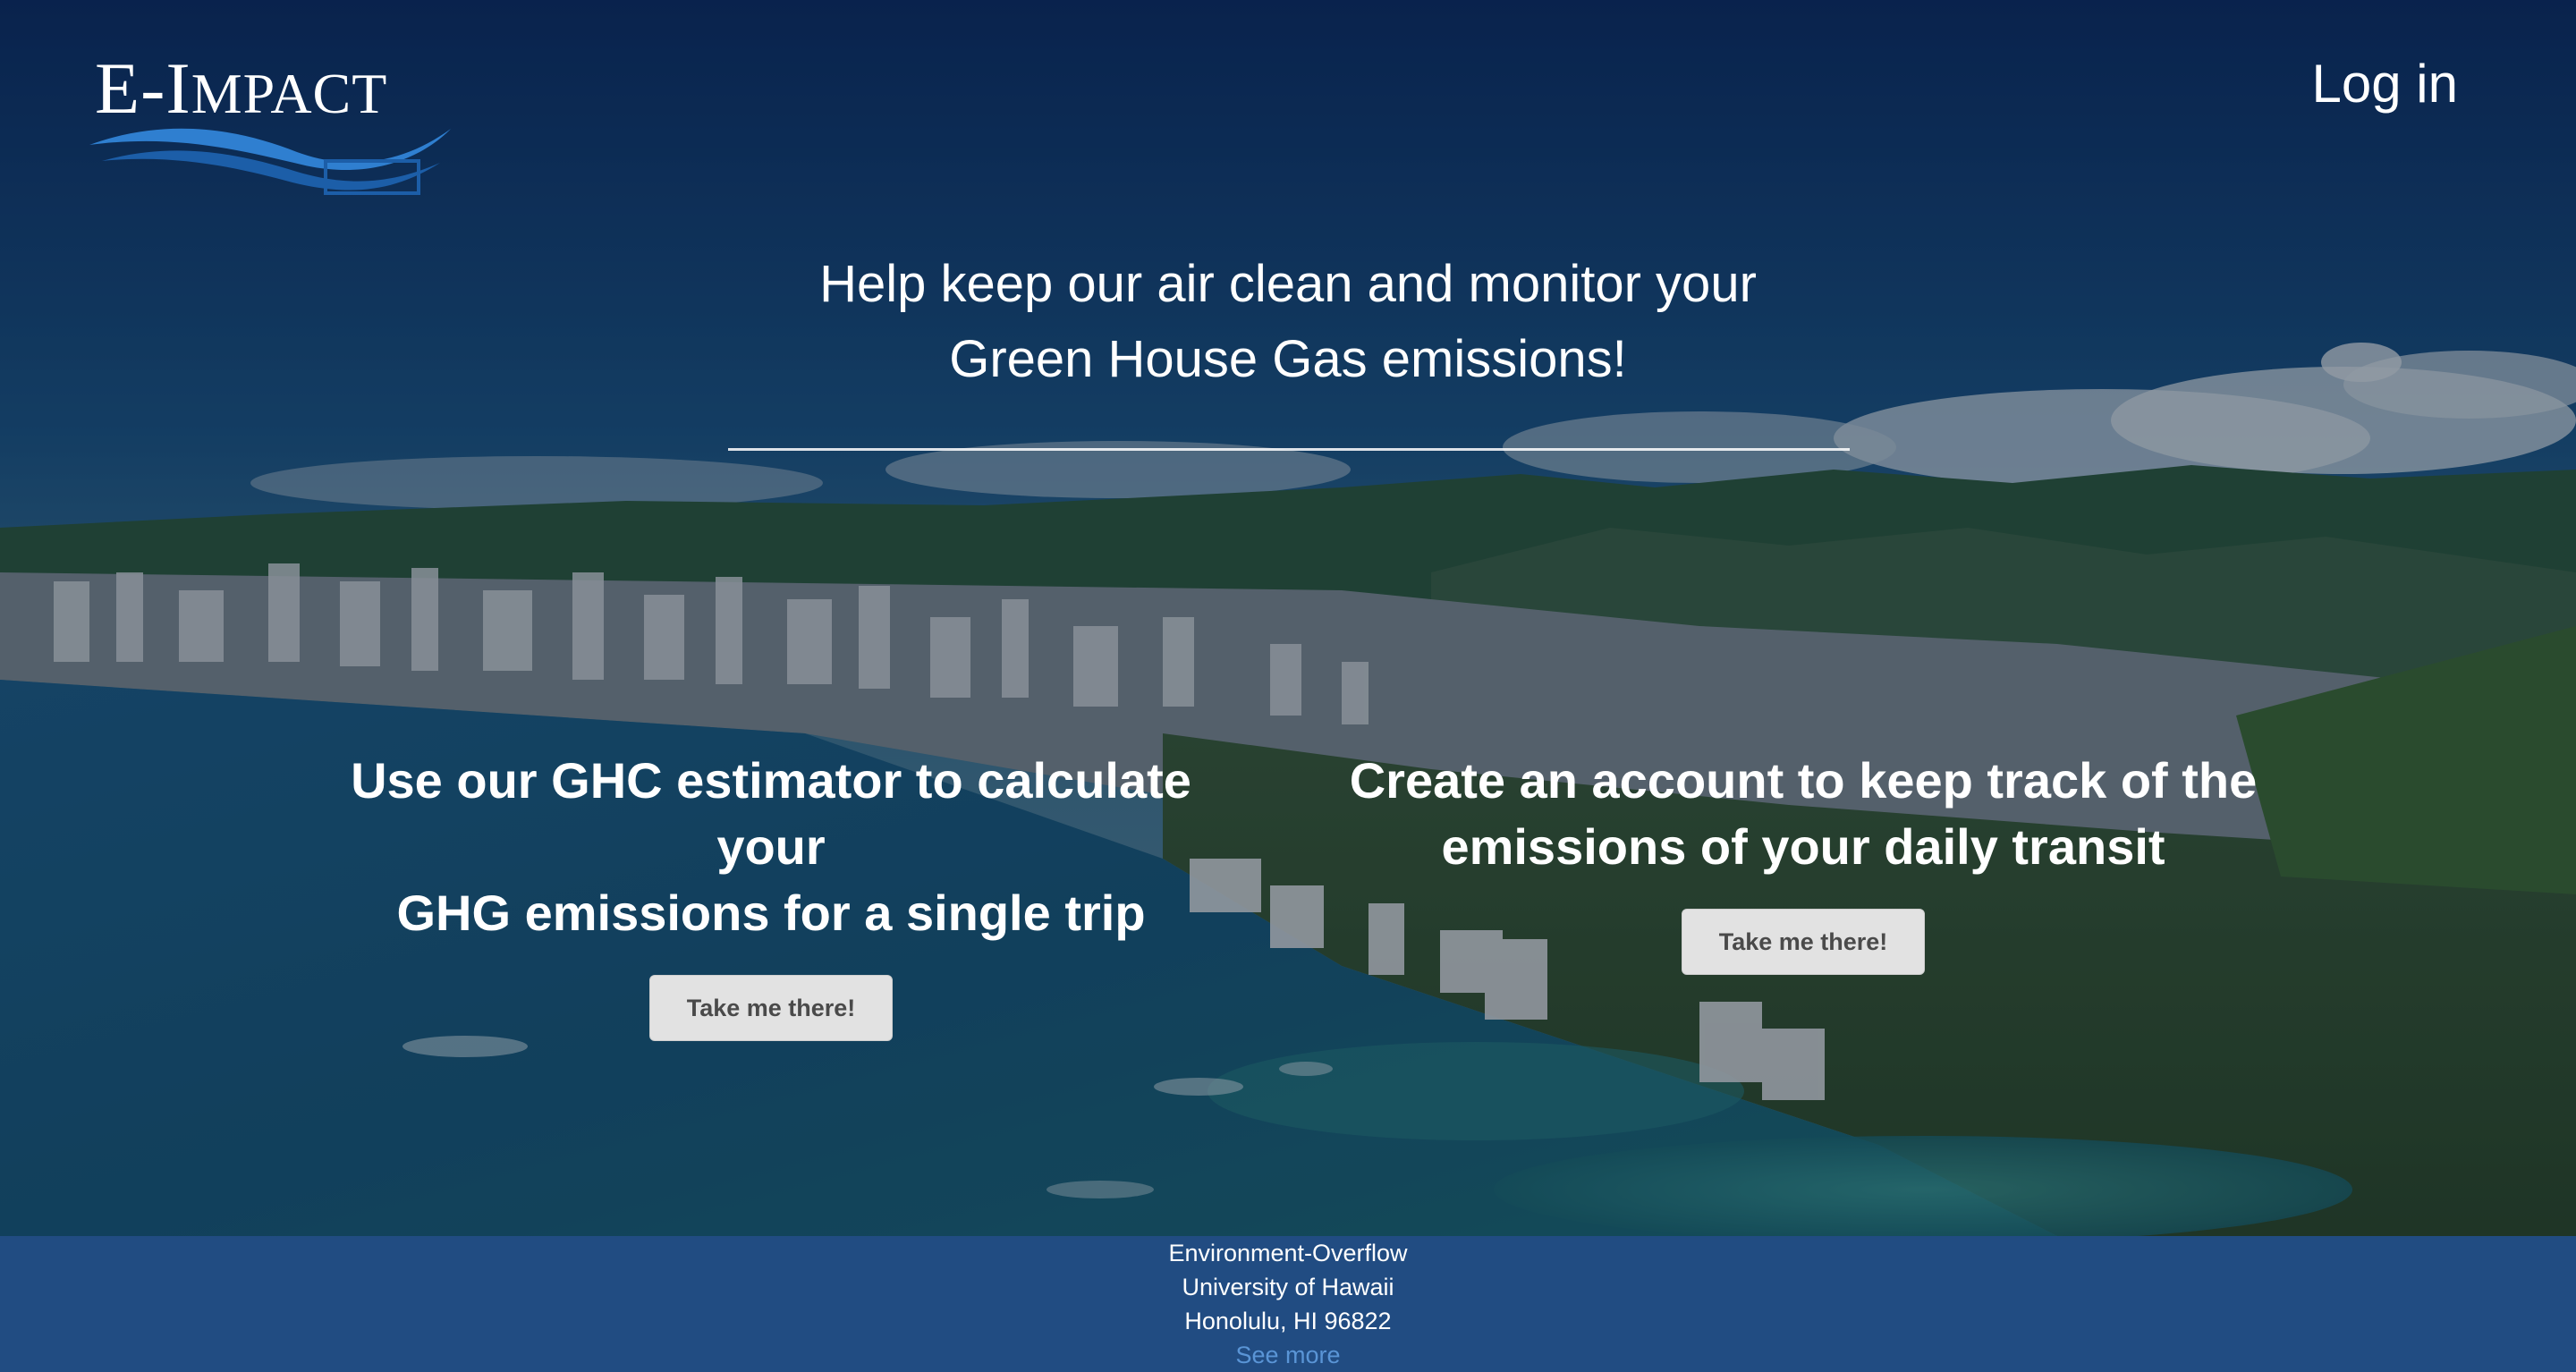 The width and height of the screenshot is (2576, 1372). I want to click on footer-university: University of Hawaii, so click(1288, 1287).